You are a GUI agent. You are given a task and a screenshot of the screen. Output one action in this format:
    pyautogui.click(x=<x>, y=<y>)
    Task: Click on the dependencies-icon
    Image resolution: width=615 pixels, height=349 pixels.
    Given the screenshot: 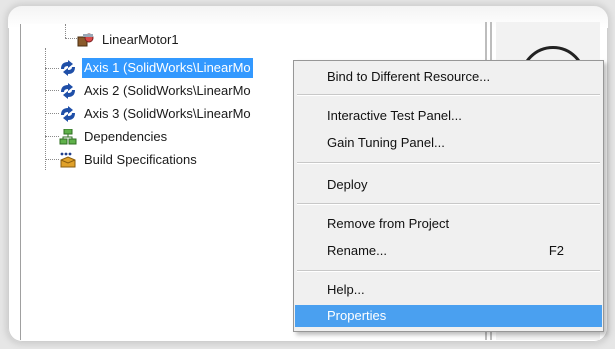 What is the action you would take?
    pyautogui.click(x=68, y=136)
    